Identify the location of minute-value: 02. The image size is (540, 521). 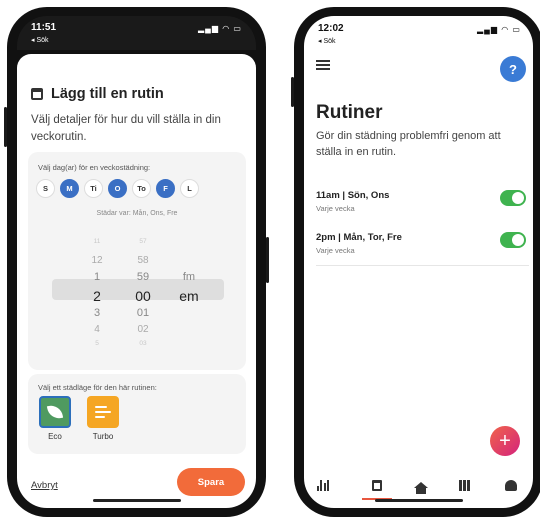
(143, 329).